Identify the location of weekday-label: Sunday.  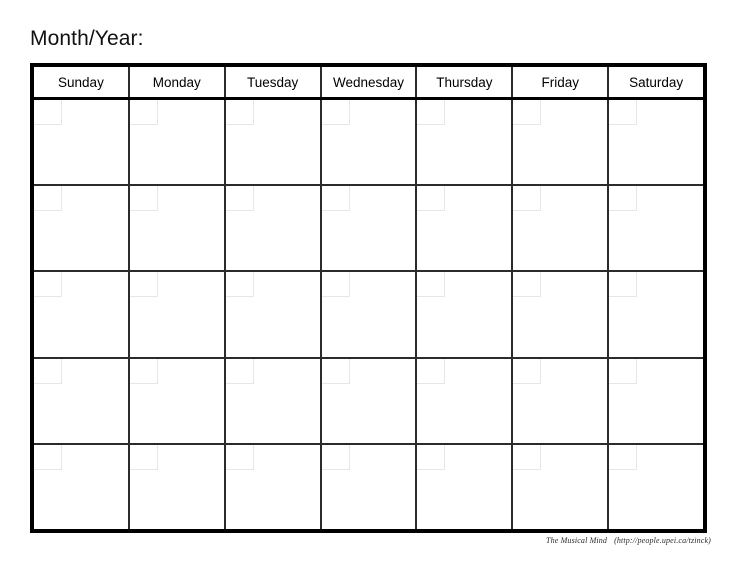
(81, 82).